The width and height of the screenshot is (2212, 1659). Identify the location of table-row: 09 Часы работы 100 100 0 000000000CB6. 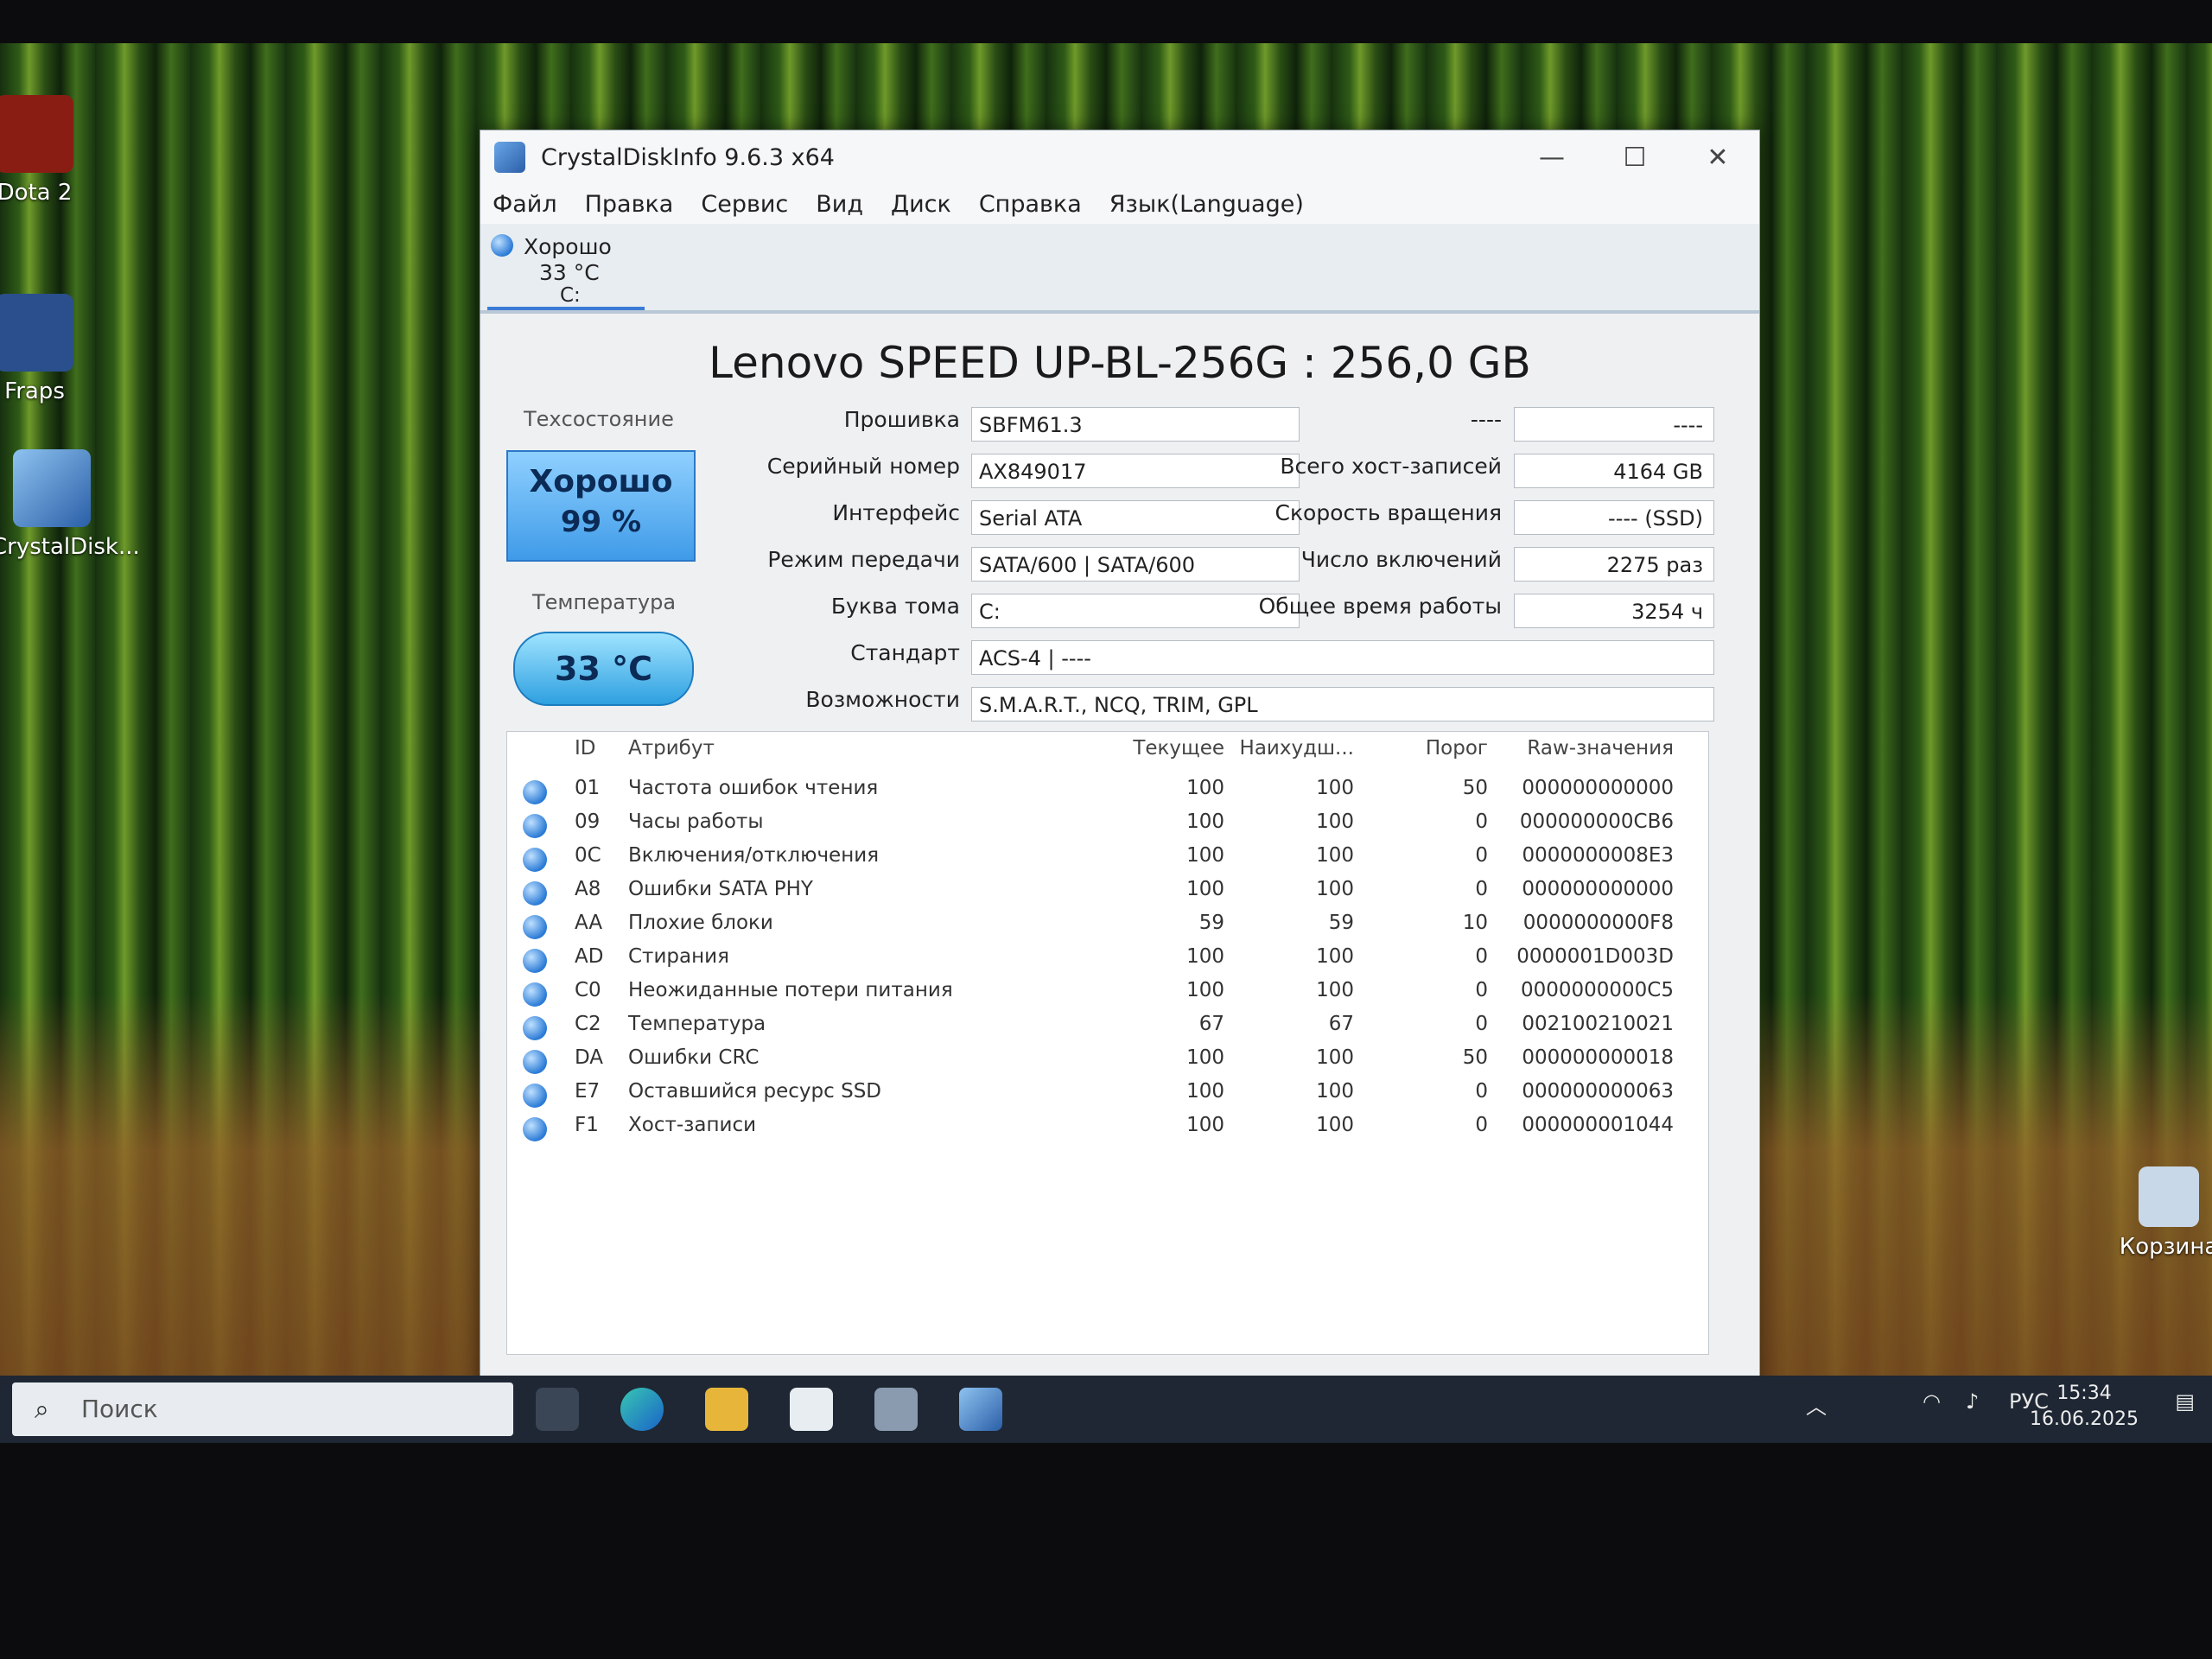
(1107, 826).